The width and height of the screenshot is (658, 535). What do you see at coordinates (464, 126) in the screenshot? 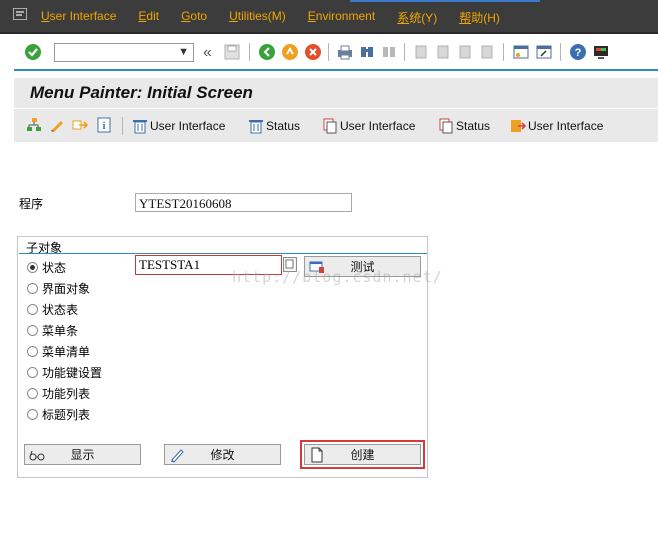
I see `app-button-3: Status` at bounding box center [464, 126].